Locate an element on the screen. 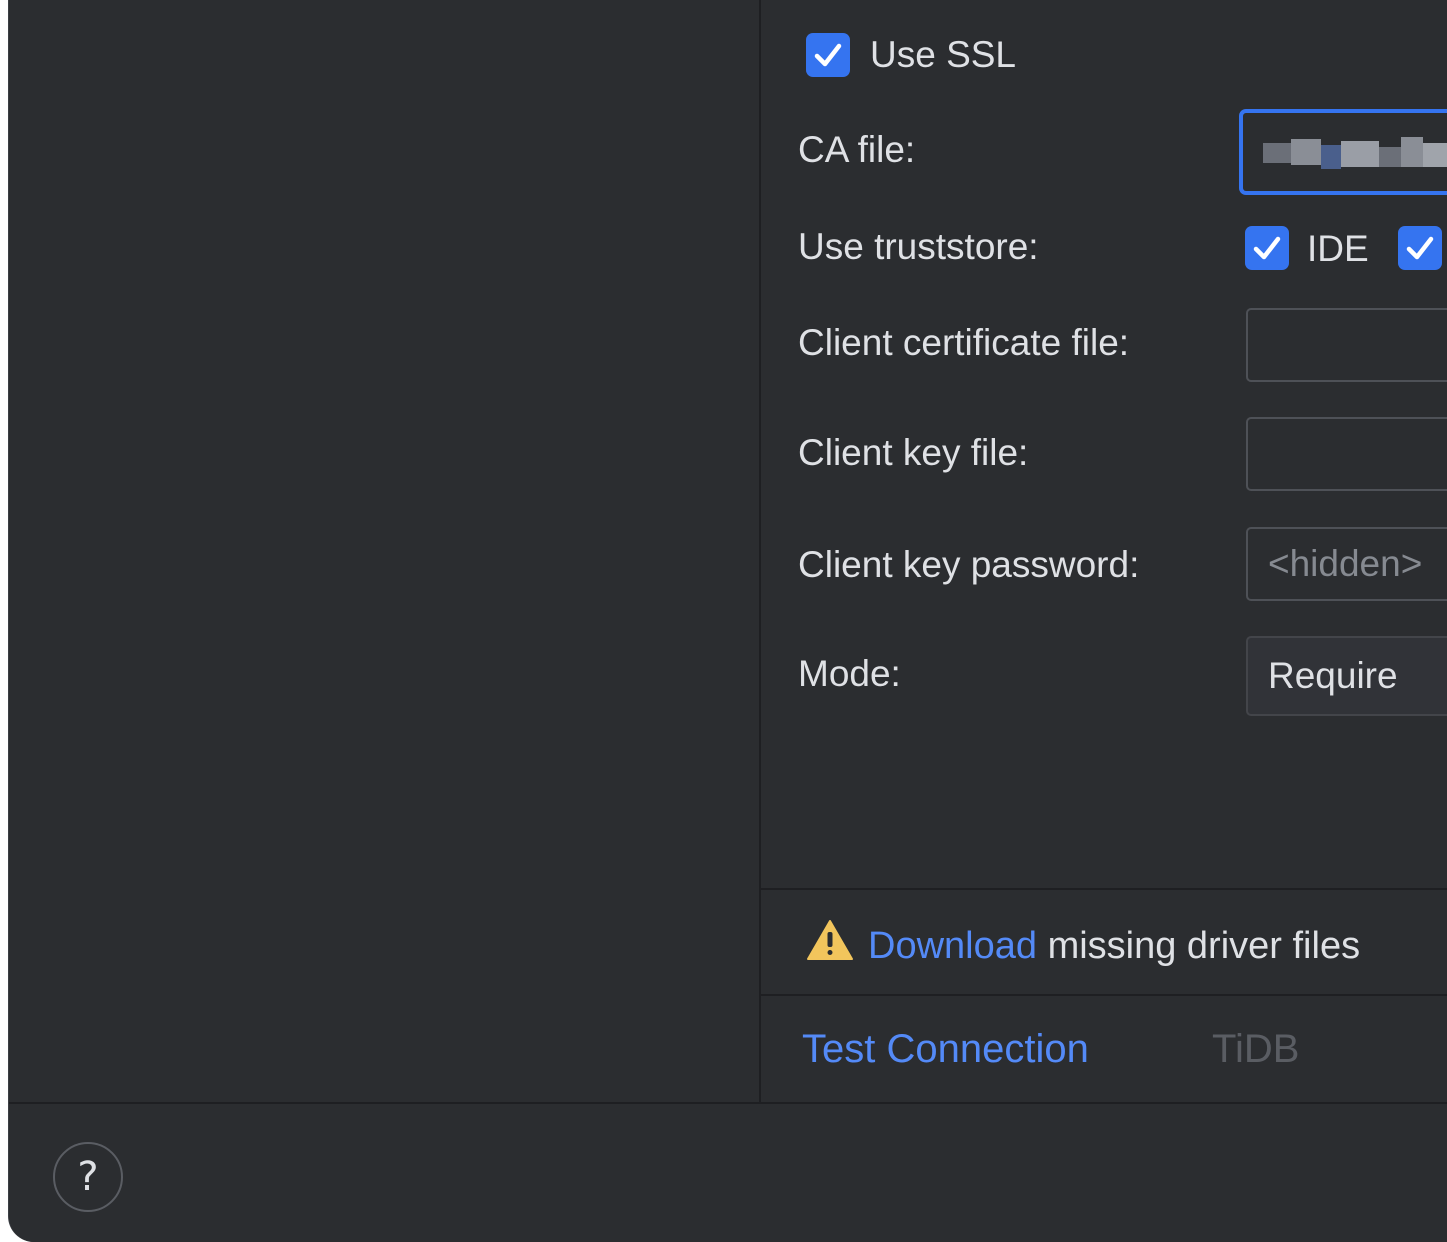  divider-bottom is located at coordinates (1104, 995).